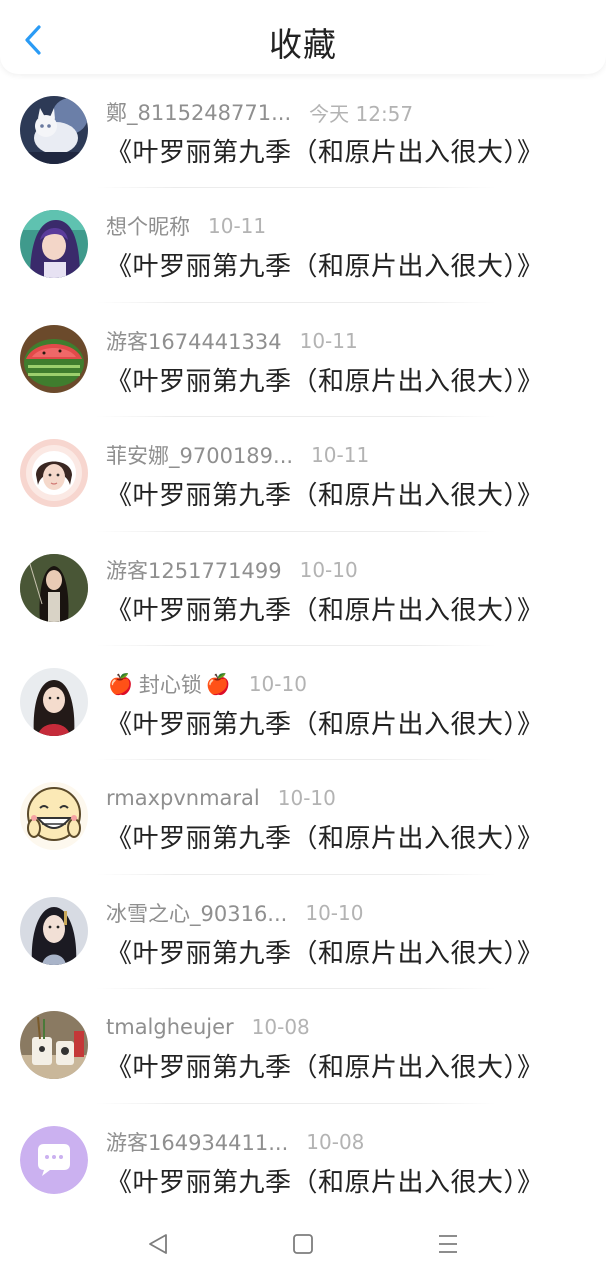 This screenshot has width=606, height=1280. Describe the element at coordinates (303, 1161) in the screenshot. I see `list-item: 游客164934411... 10-08 《叶罗丽第九季（和原片出入很大）》` at that location.